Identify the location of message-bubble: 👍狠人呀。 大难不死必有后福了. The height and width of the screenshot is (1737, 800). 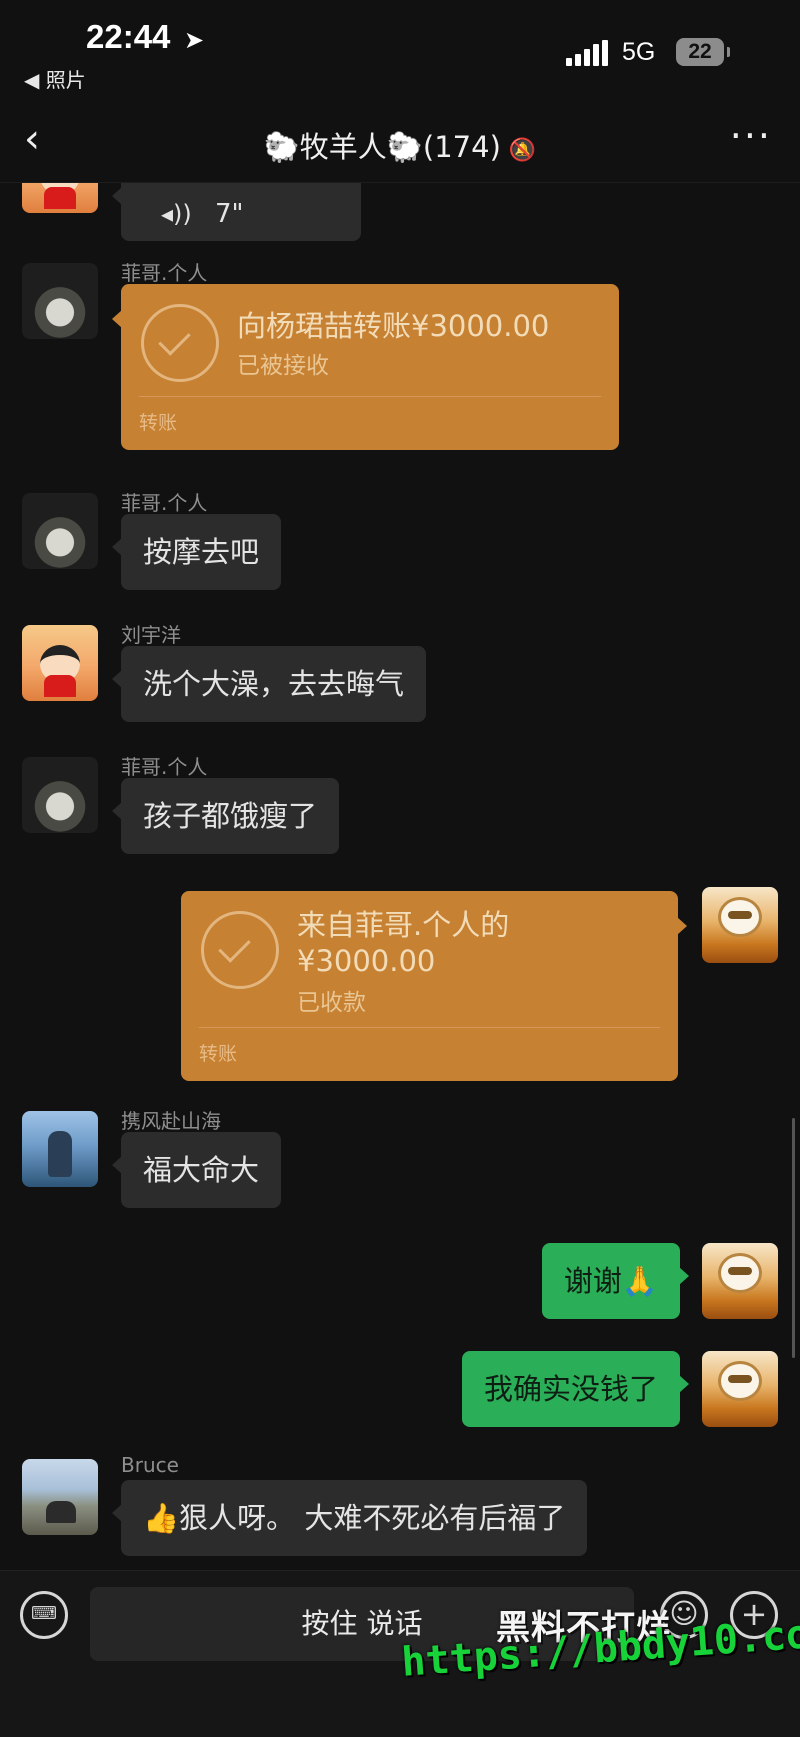
(349, 1518).